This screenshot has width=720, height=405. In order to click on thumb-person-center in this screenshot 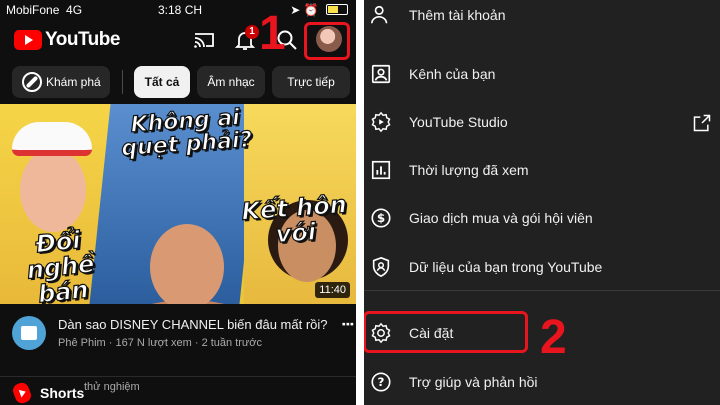, I will do `click(187, 264)`.